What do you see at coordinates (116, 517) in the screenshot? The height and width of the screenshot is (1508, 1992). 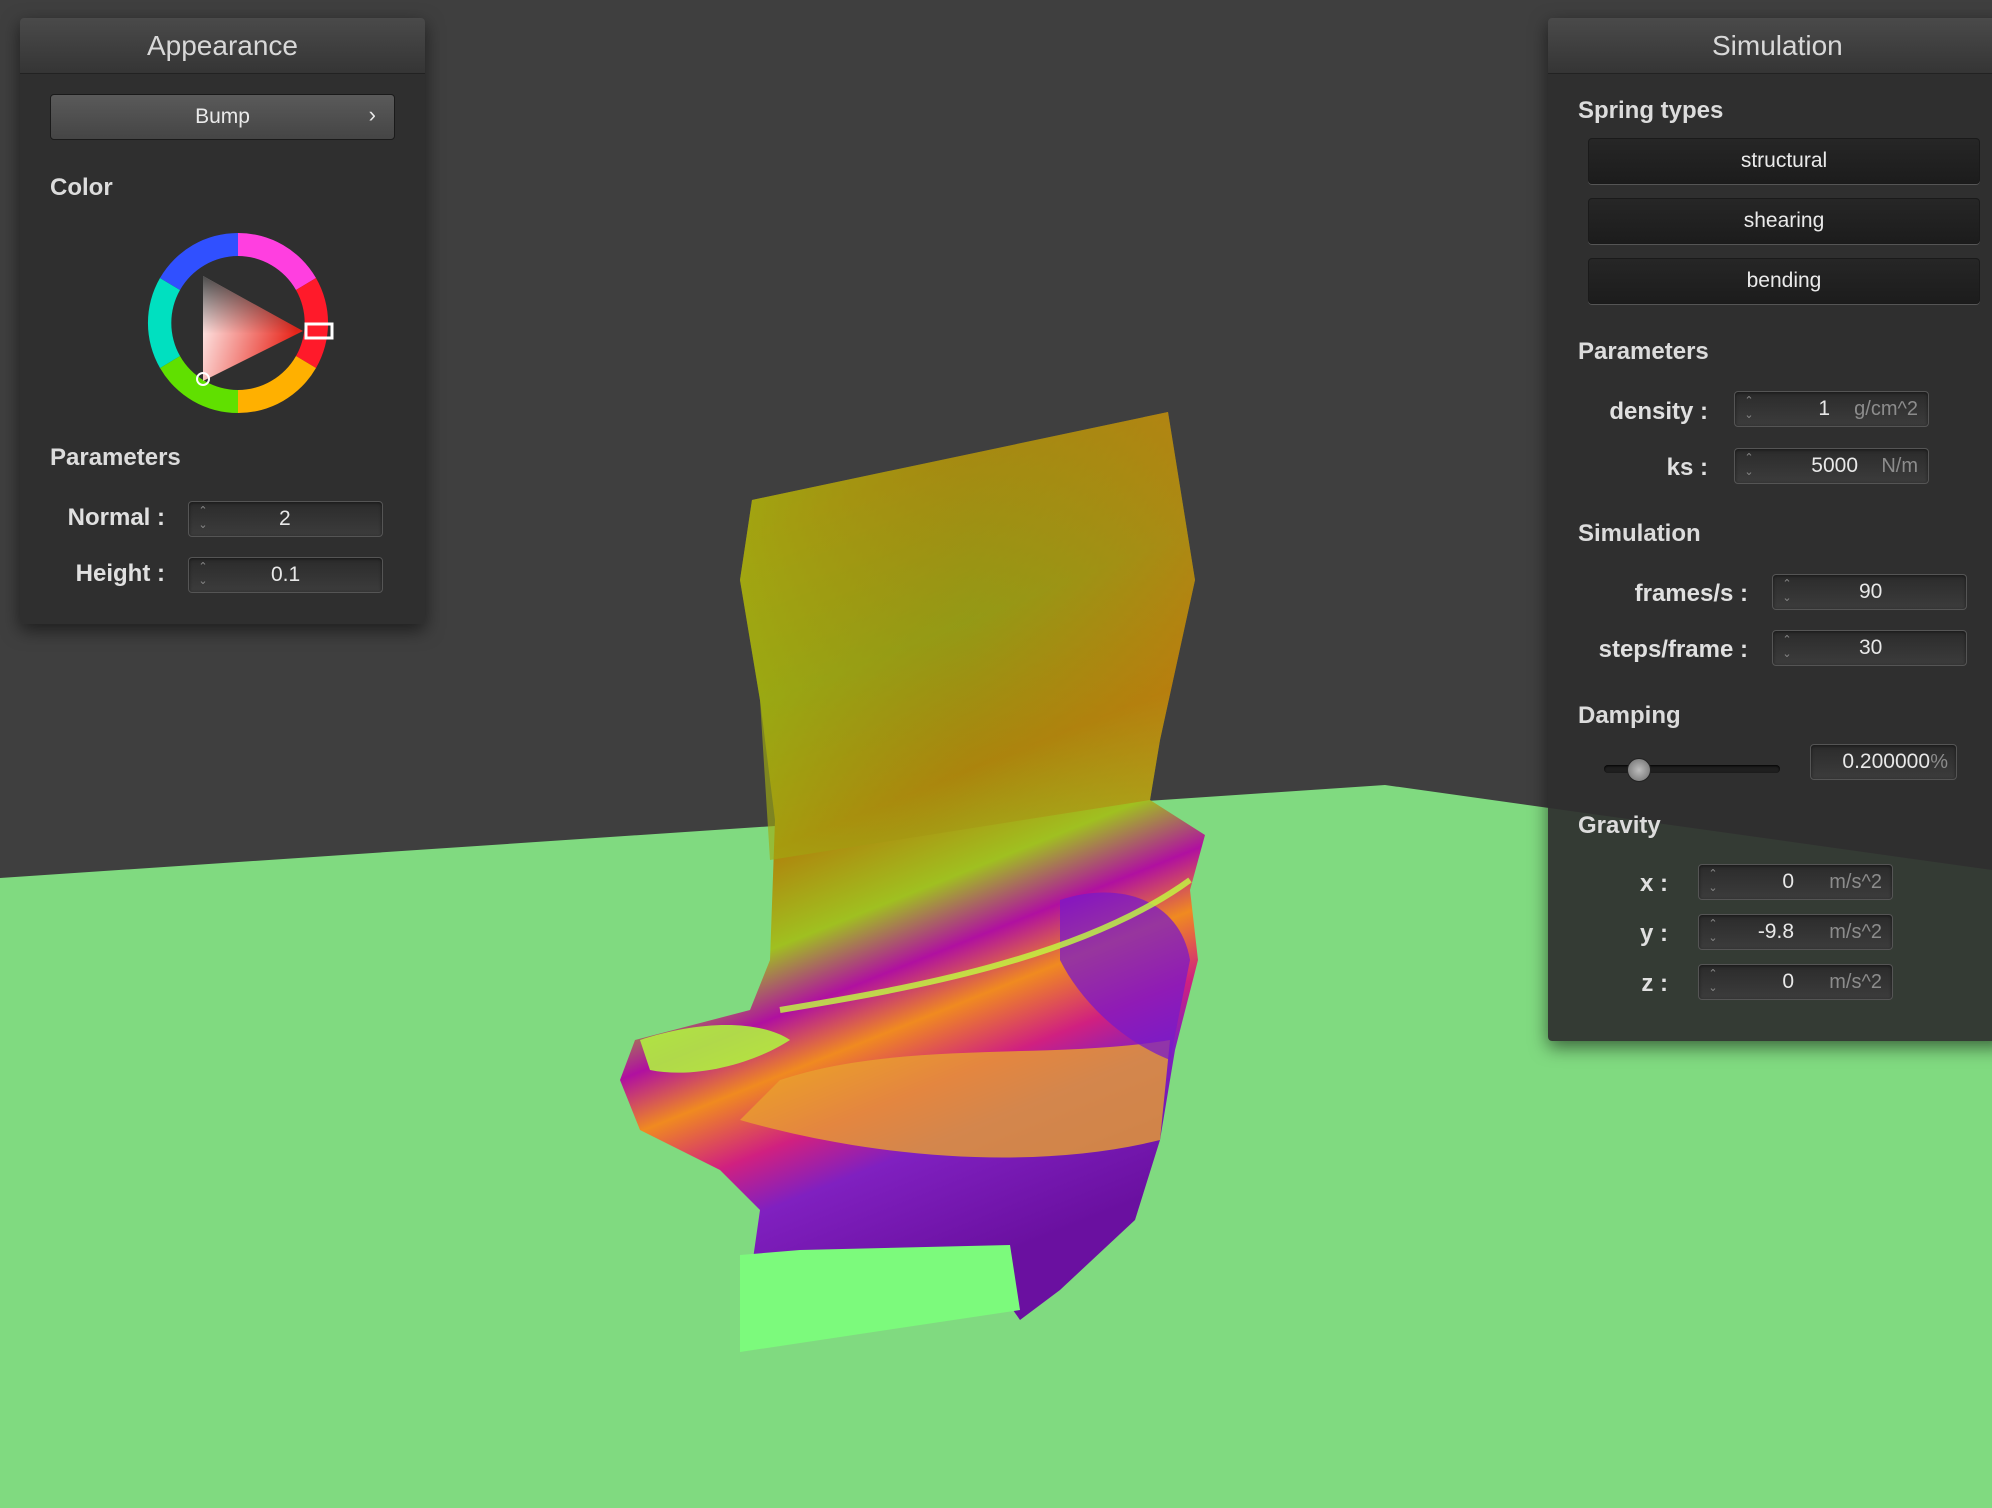 I see `normal-label: Normal :` at bounding box center [116, 517].